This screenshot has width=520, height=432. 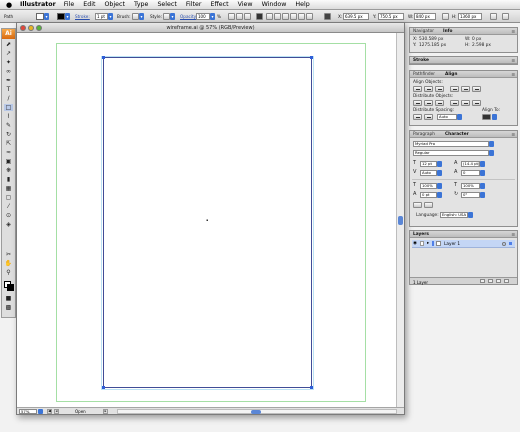 I want to click on scale-tool-icon: ⇱, so click(x=8, y=143).